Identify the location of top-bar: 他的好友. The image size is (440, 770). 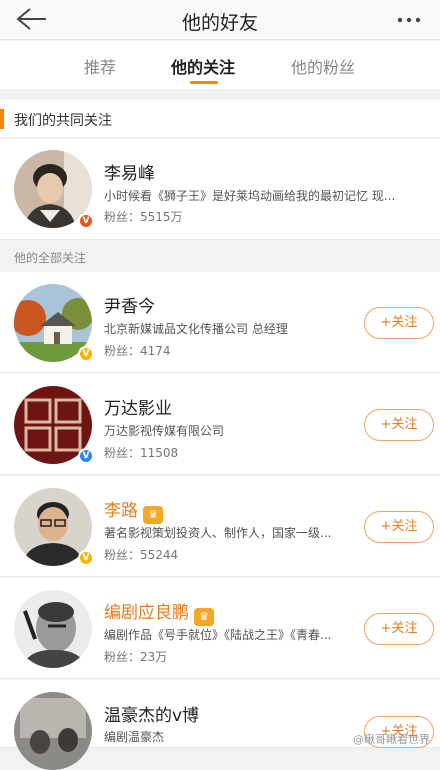
(220, 20).